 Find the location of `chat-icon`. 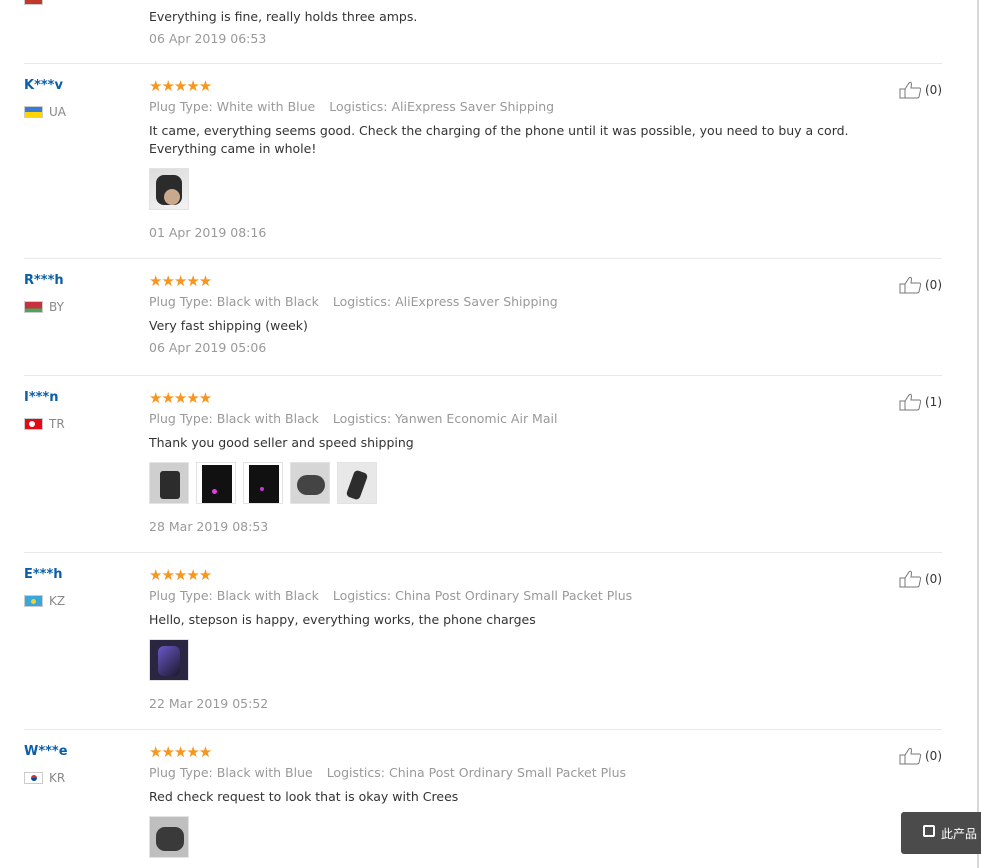

chat-icon is located at coordinates (929, 831).